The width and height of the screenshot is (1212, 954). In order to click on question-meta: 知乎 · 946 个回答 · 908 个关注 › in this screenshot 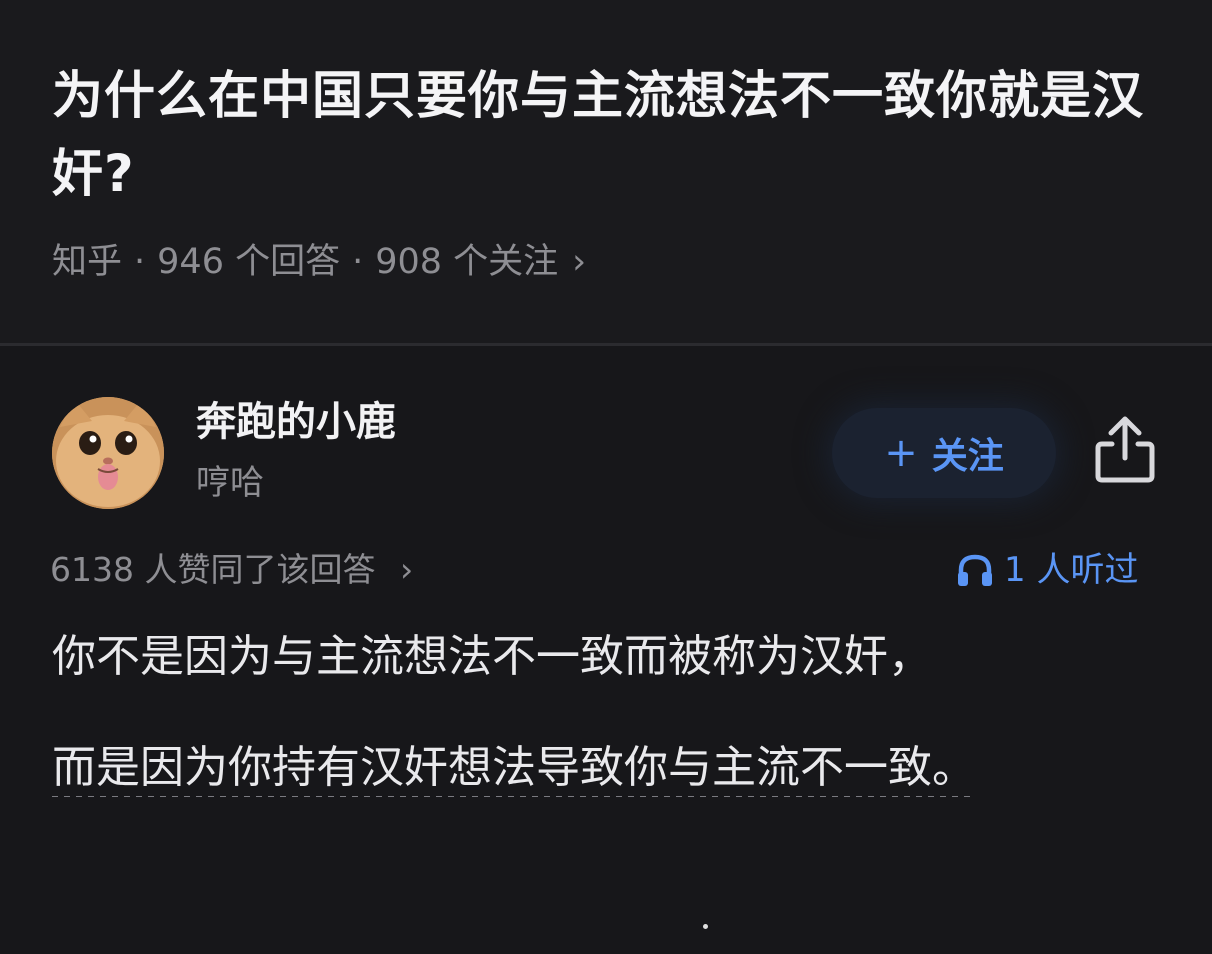, I will do `click(319, 262)`.